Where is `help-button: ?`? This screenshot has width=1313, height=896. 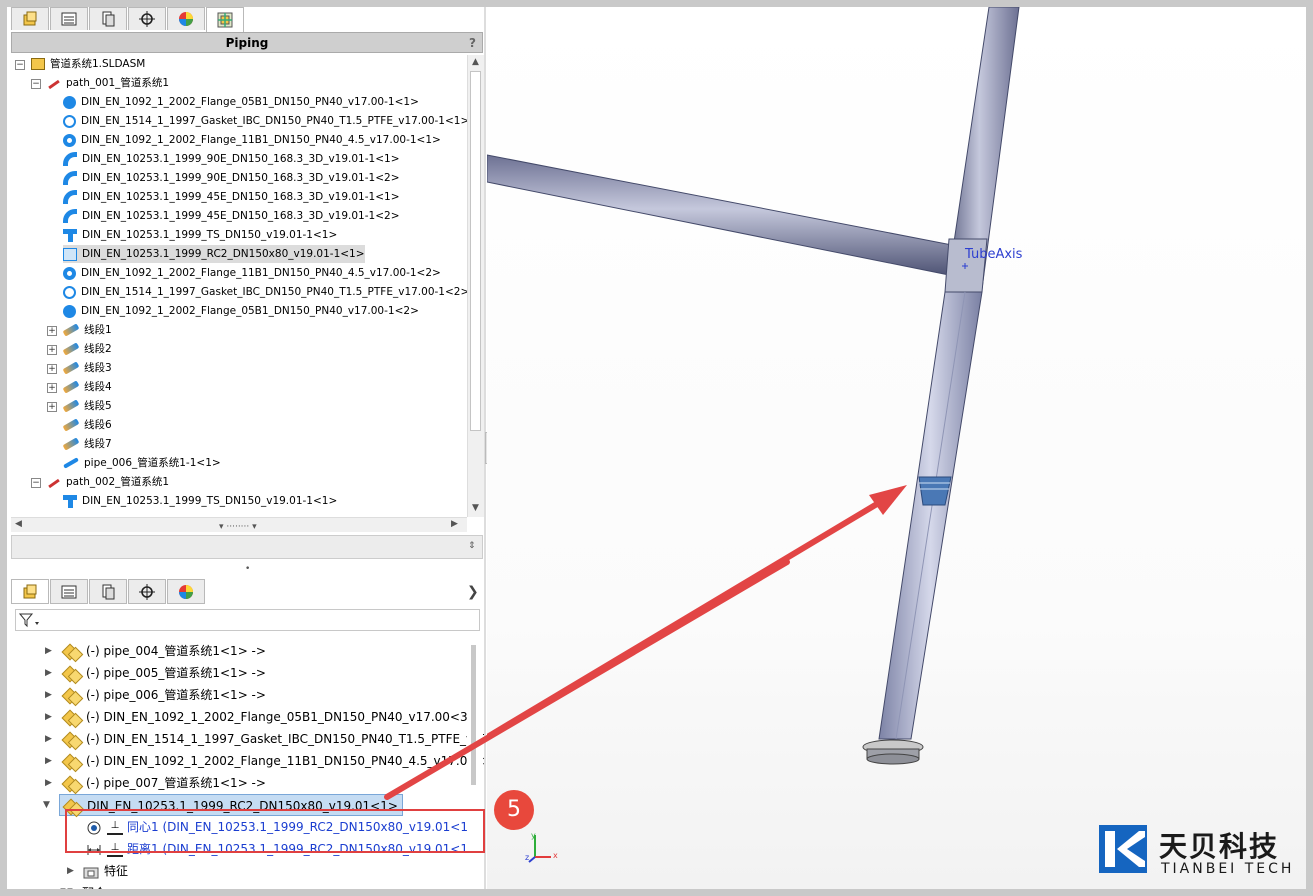
help-button: ? is located at coordinates (472, 43).